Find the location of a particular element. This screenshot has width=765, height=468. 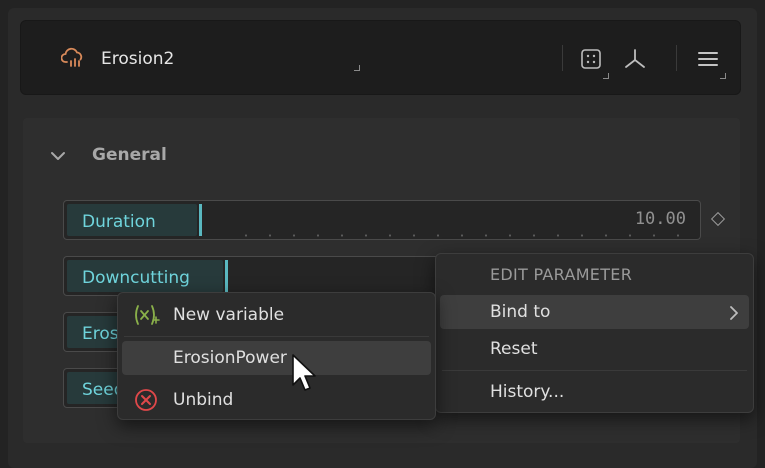

menu-heading: EDIT PARAMETER is located at coordinates (561, 274).